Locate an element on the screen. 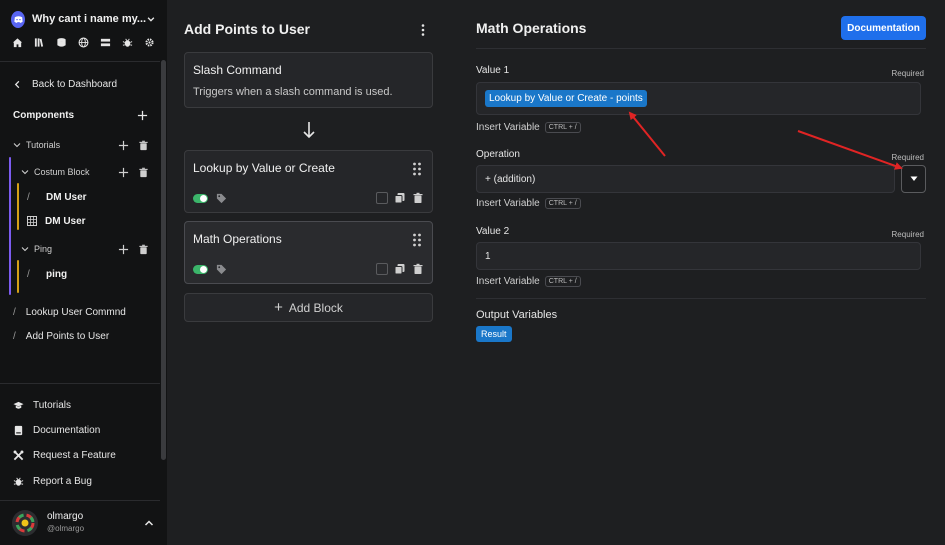 The image size is (945, 545). graduation-cap-icon is located at coordinates (18, 405).